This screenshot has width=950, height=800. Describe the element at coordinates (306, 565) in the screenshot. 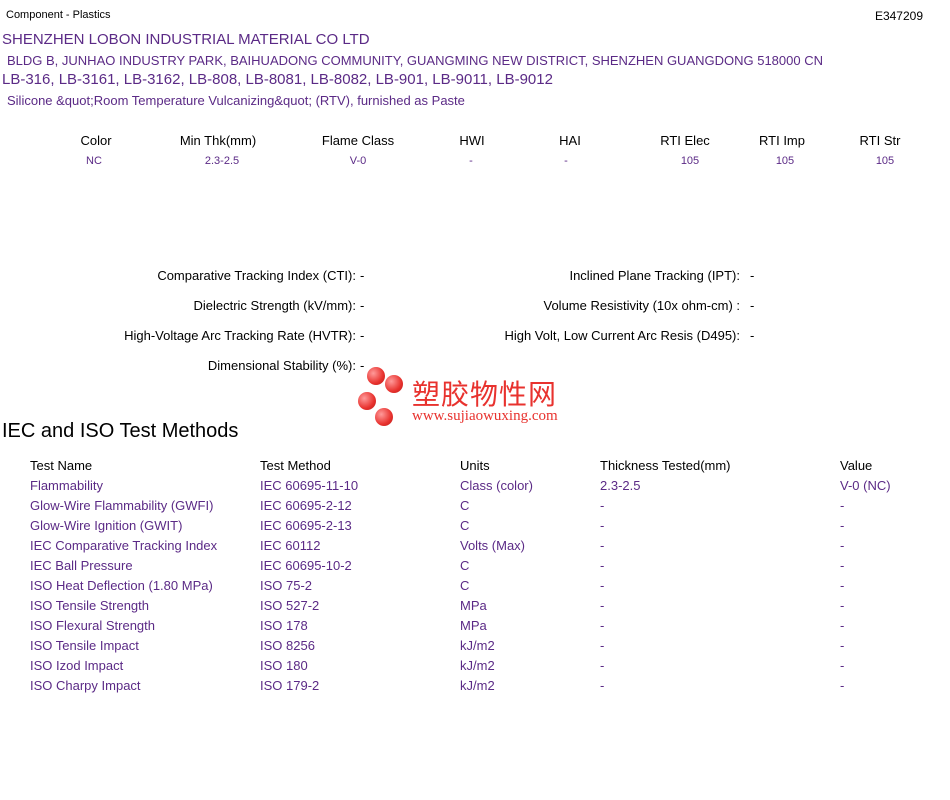

I see `cell-test-method: IEC 60695-10-2` at that location.